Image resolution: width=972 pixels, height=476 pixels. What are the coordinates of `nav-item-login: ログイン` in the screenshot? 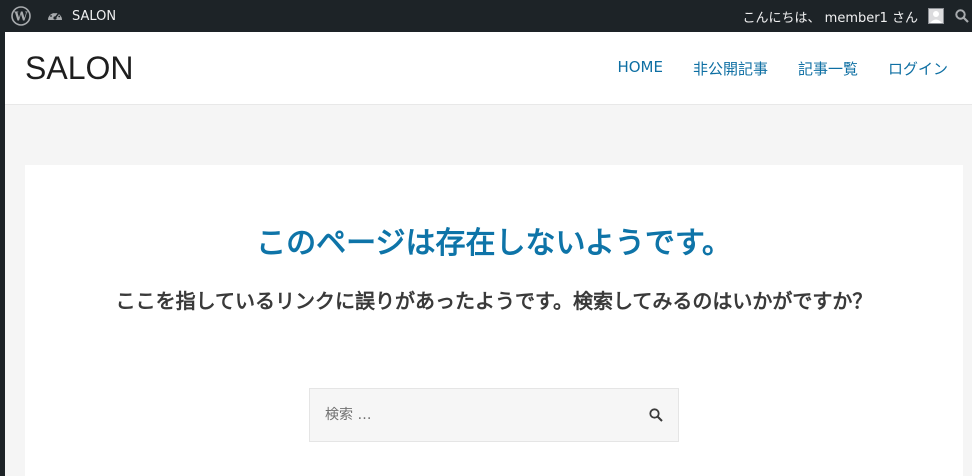 It's located at (918, 68).